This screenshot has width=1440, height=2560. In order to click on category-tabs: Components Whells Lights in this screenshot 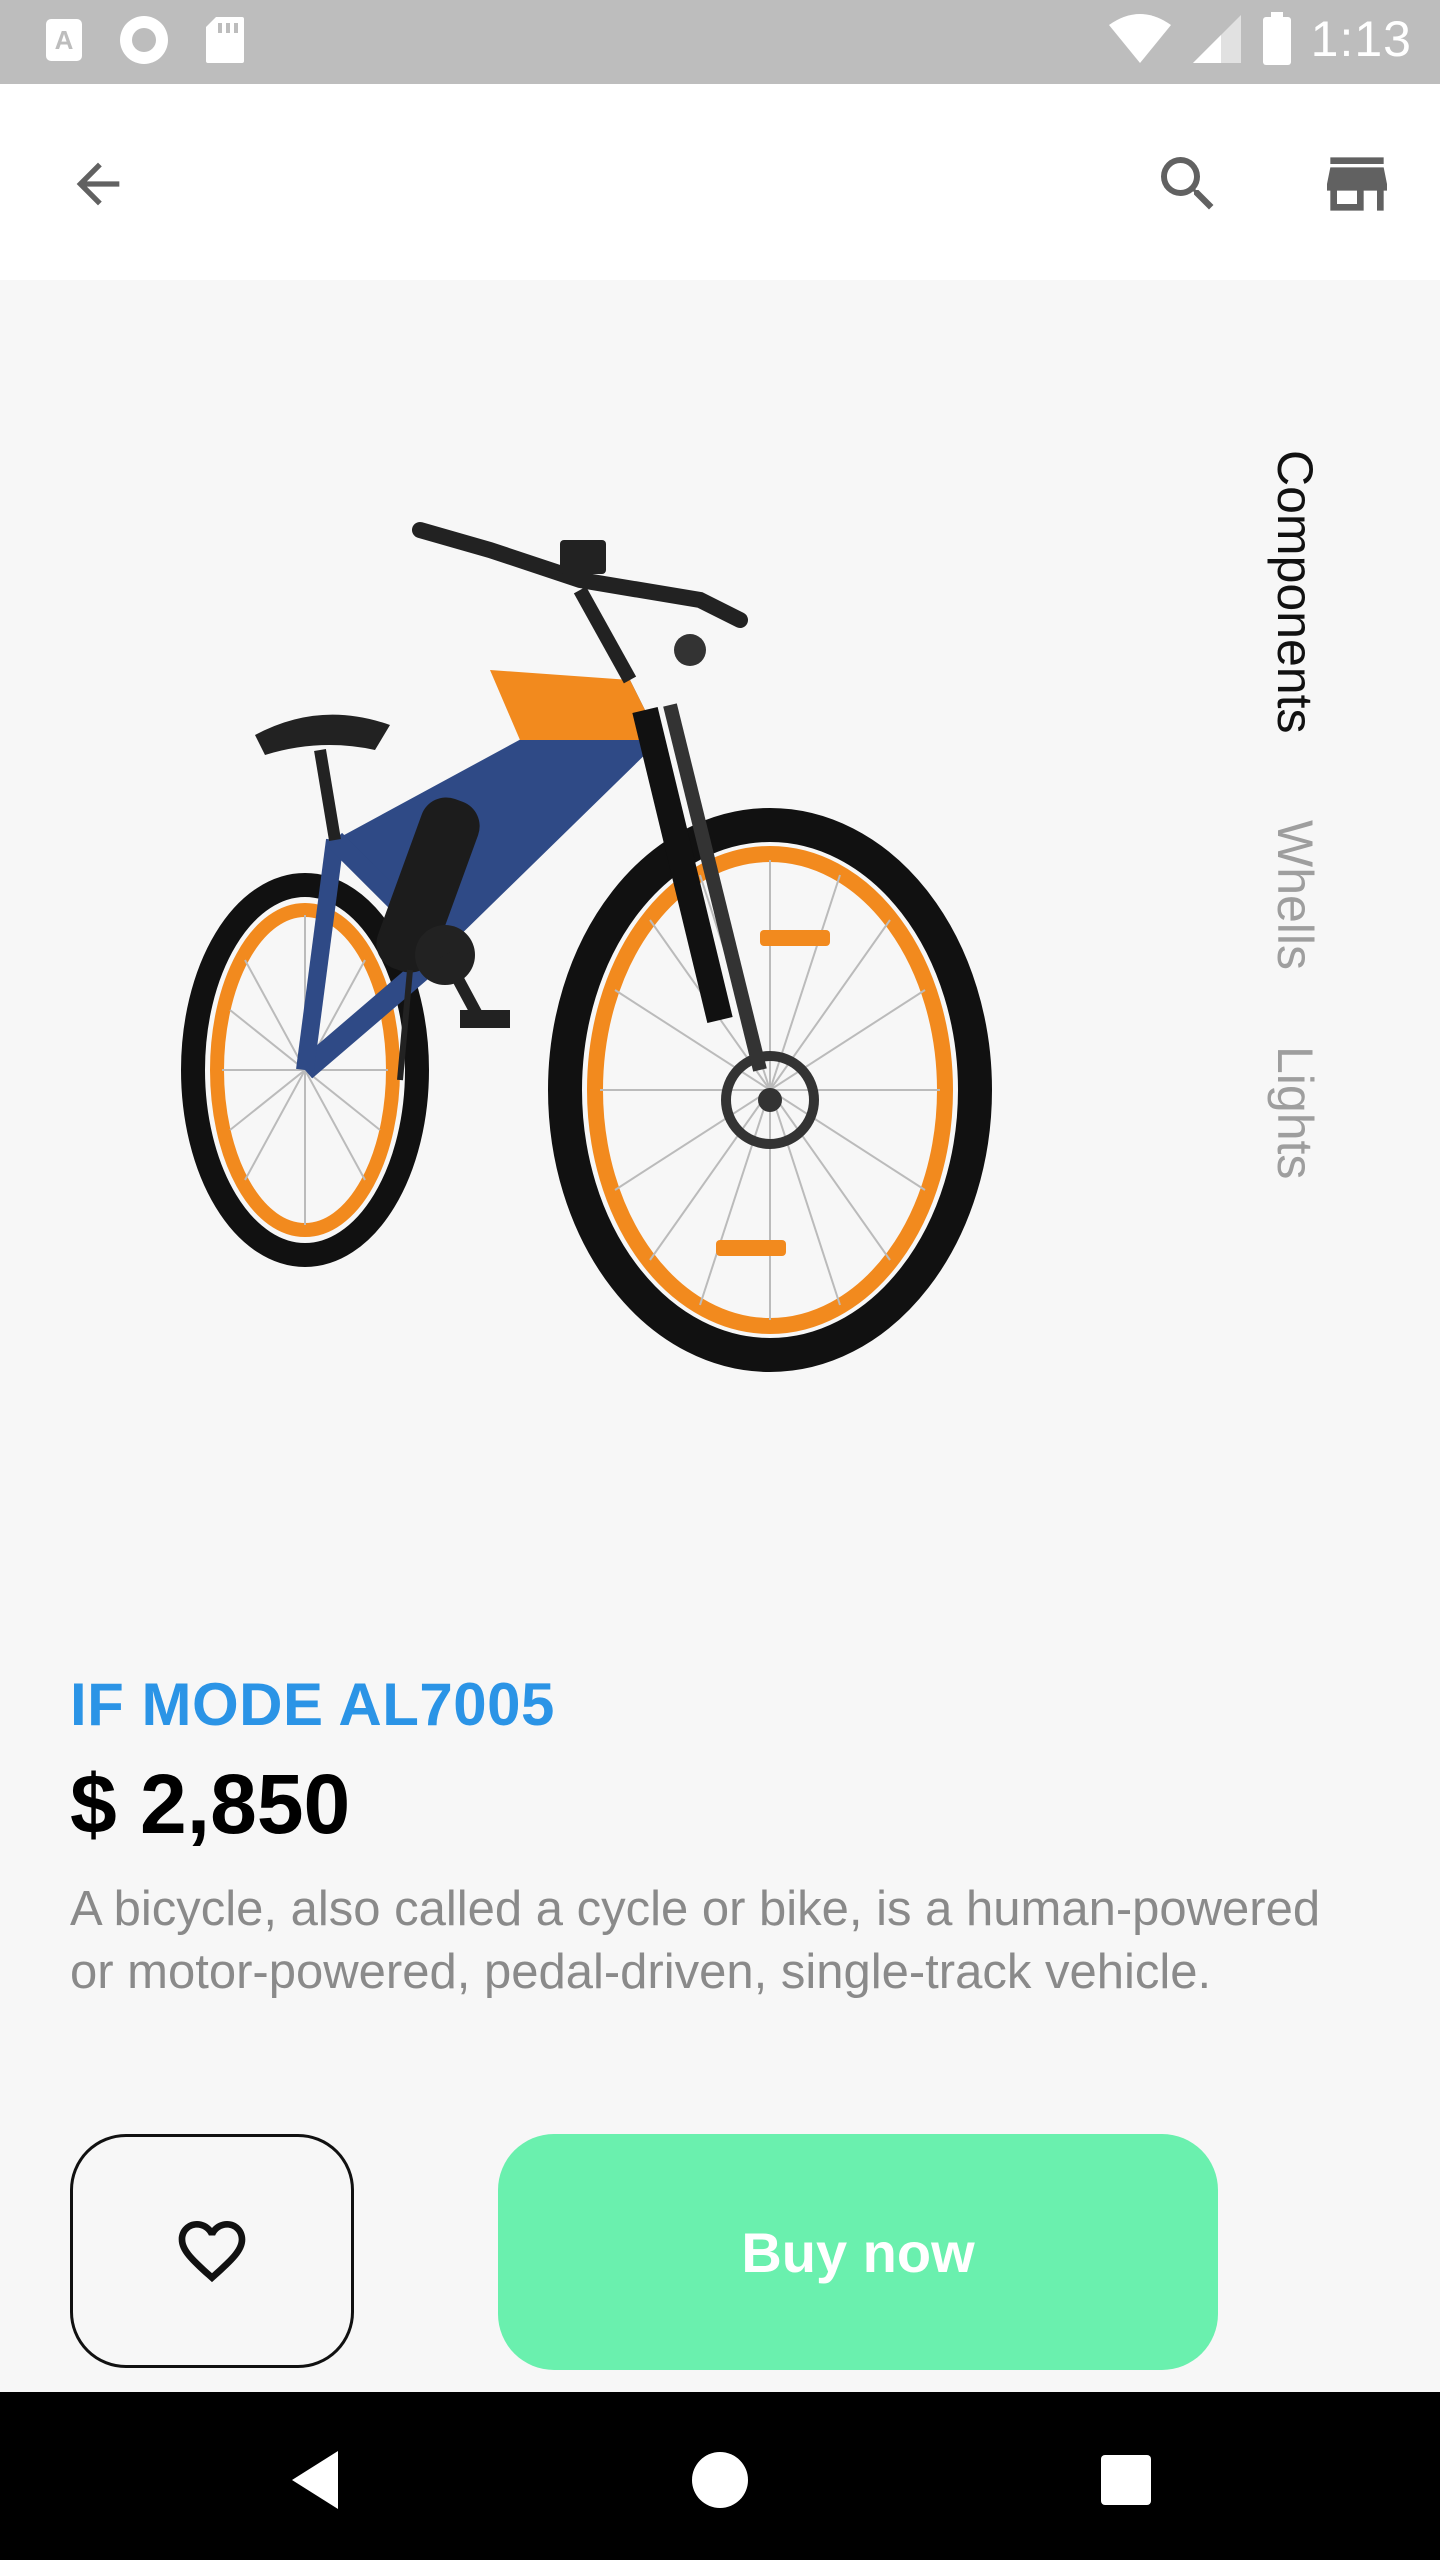, I will do `click(1295, 770)`.